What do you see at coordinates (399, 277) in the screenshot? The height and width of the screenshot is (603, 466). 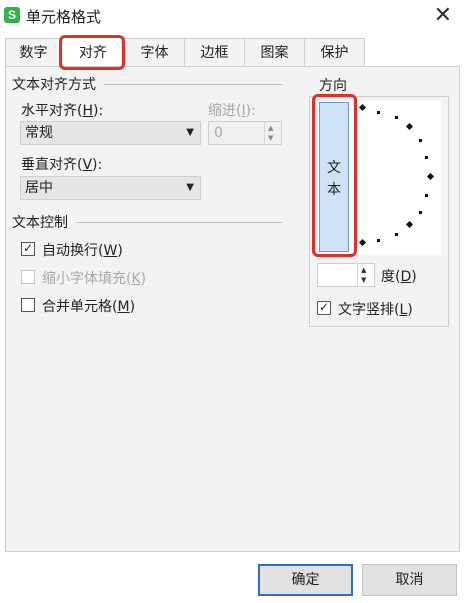 I see `degree-label: 度(D)` at bounding box center [399, 277].